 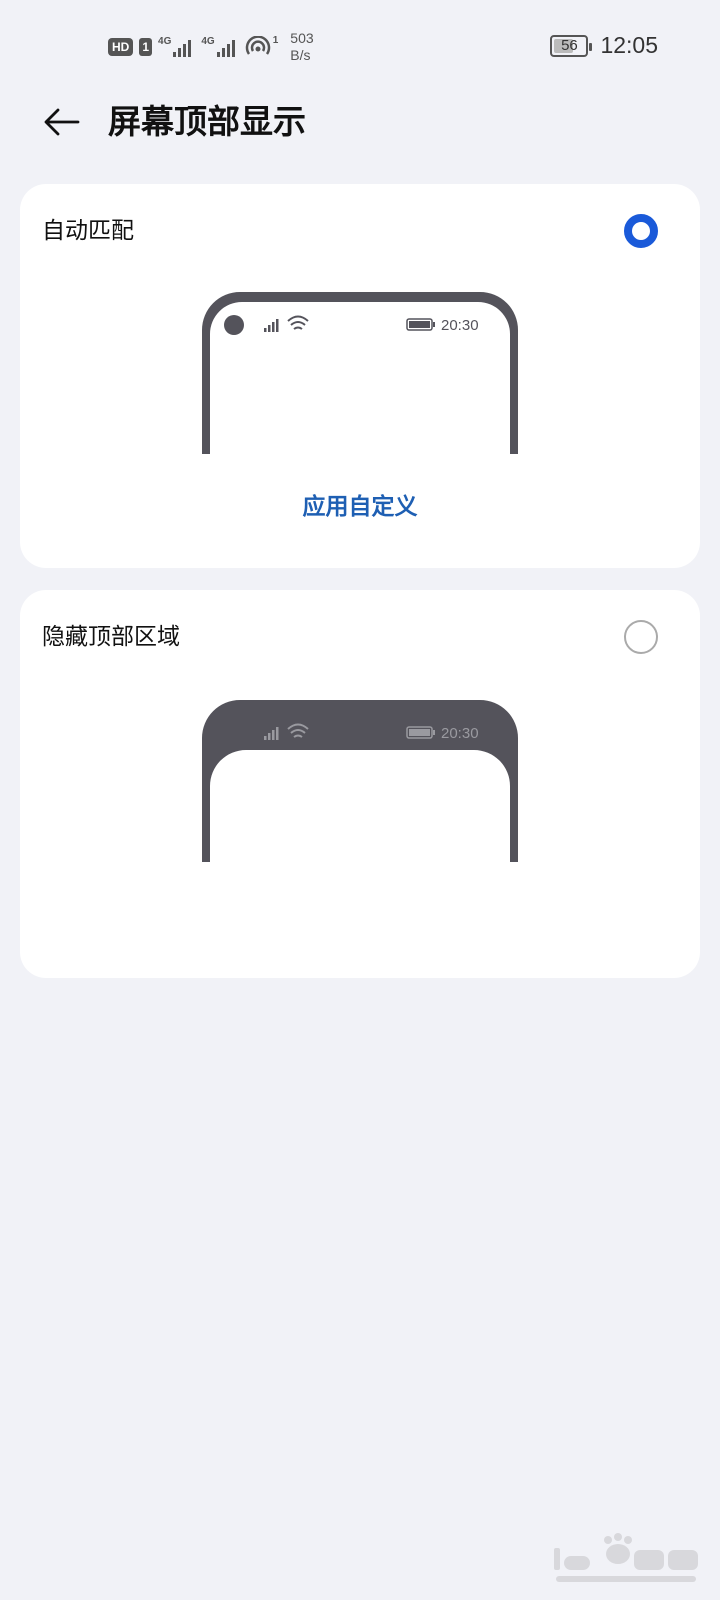 What do you see at coordinates (420, 324) in the screenshot?
I see `preview-battery-icon` at bounding box center [420, 324].